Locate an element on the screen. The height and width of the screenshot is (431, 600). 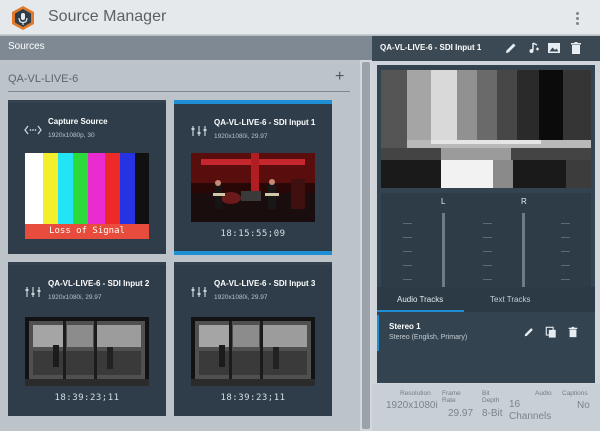
audio-channels-count: 16 is located at coordinates (515, 404).